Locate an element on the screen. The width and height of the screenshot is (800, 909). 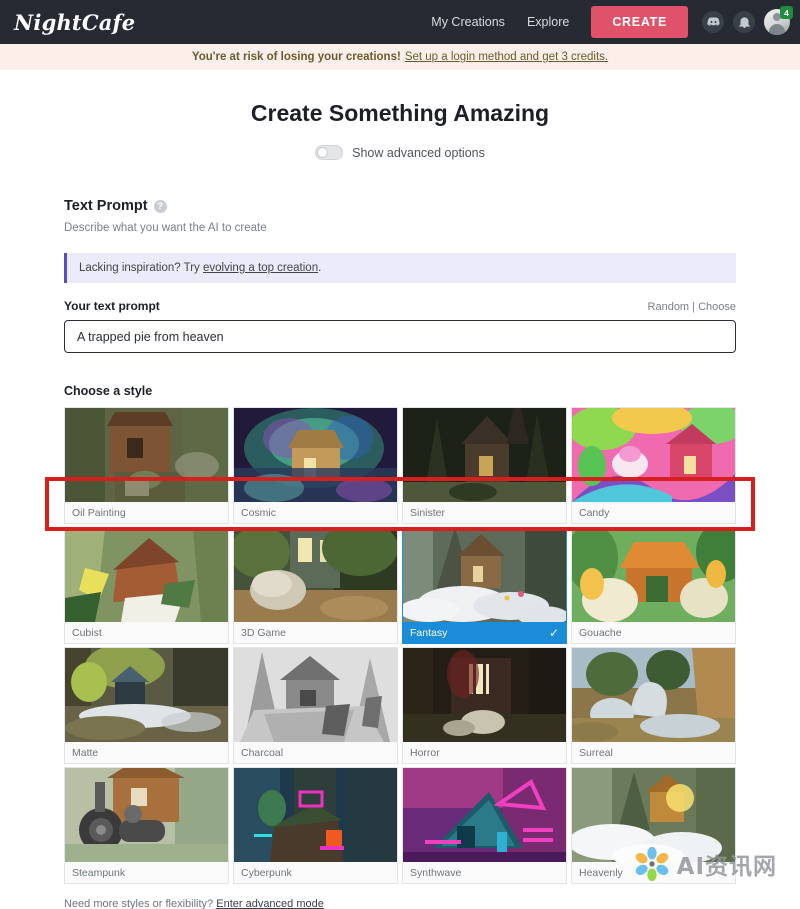
choose-prompt-button: Choose is located at coordinates (717, 307).